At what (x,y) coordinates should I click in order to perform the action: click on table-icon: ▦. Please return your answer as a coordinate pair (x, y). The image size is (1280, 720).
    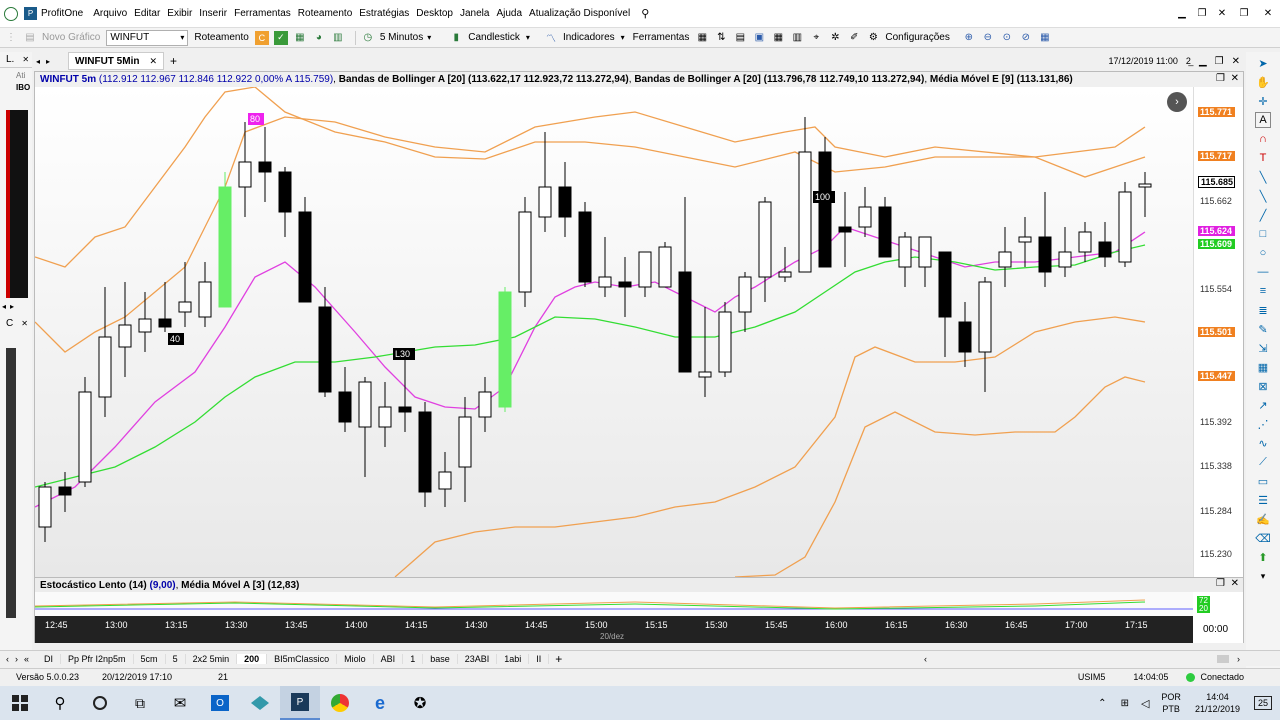
    Looking at the image, I should click on (778, 38).